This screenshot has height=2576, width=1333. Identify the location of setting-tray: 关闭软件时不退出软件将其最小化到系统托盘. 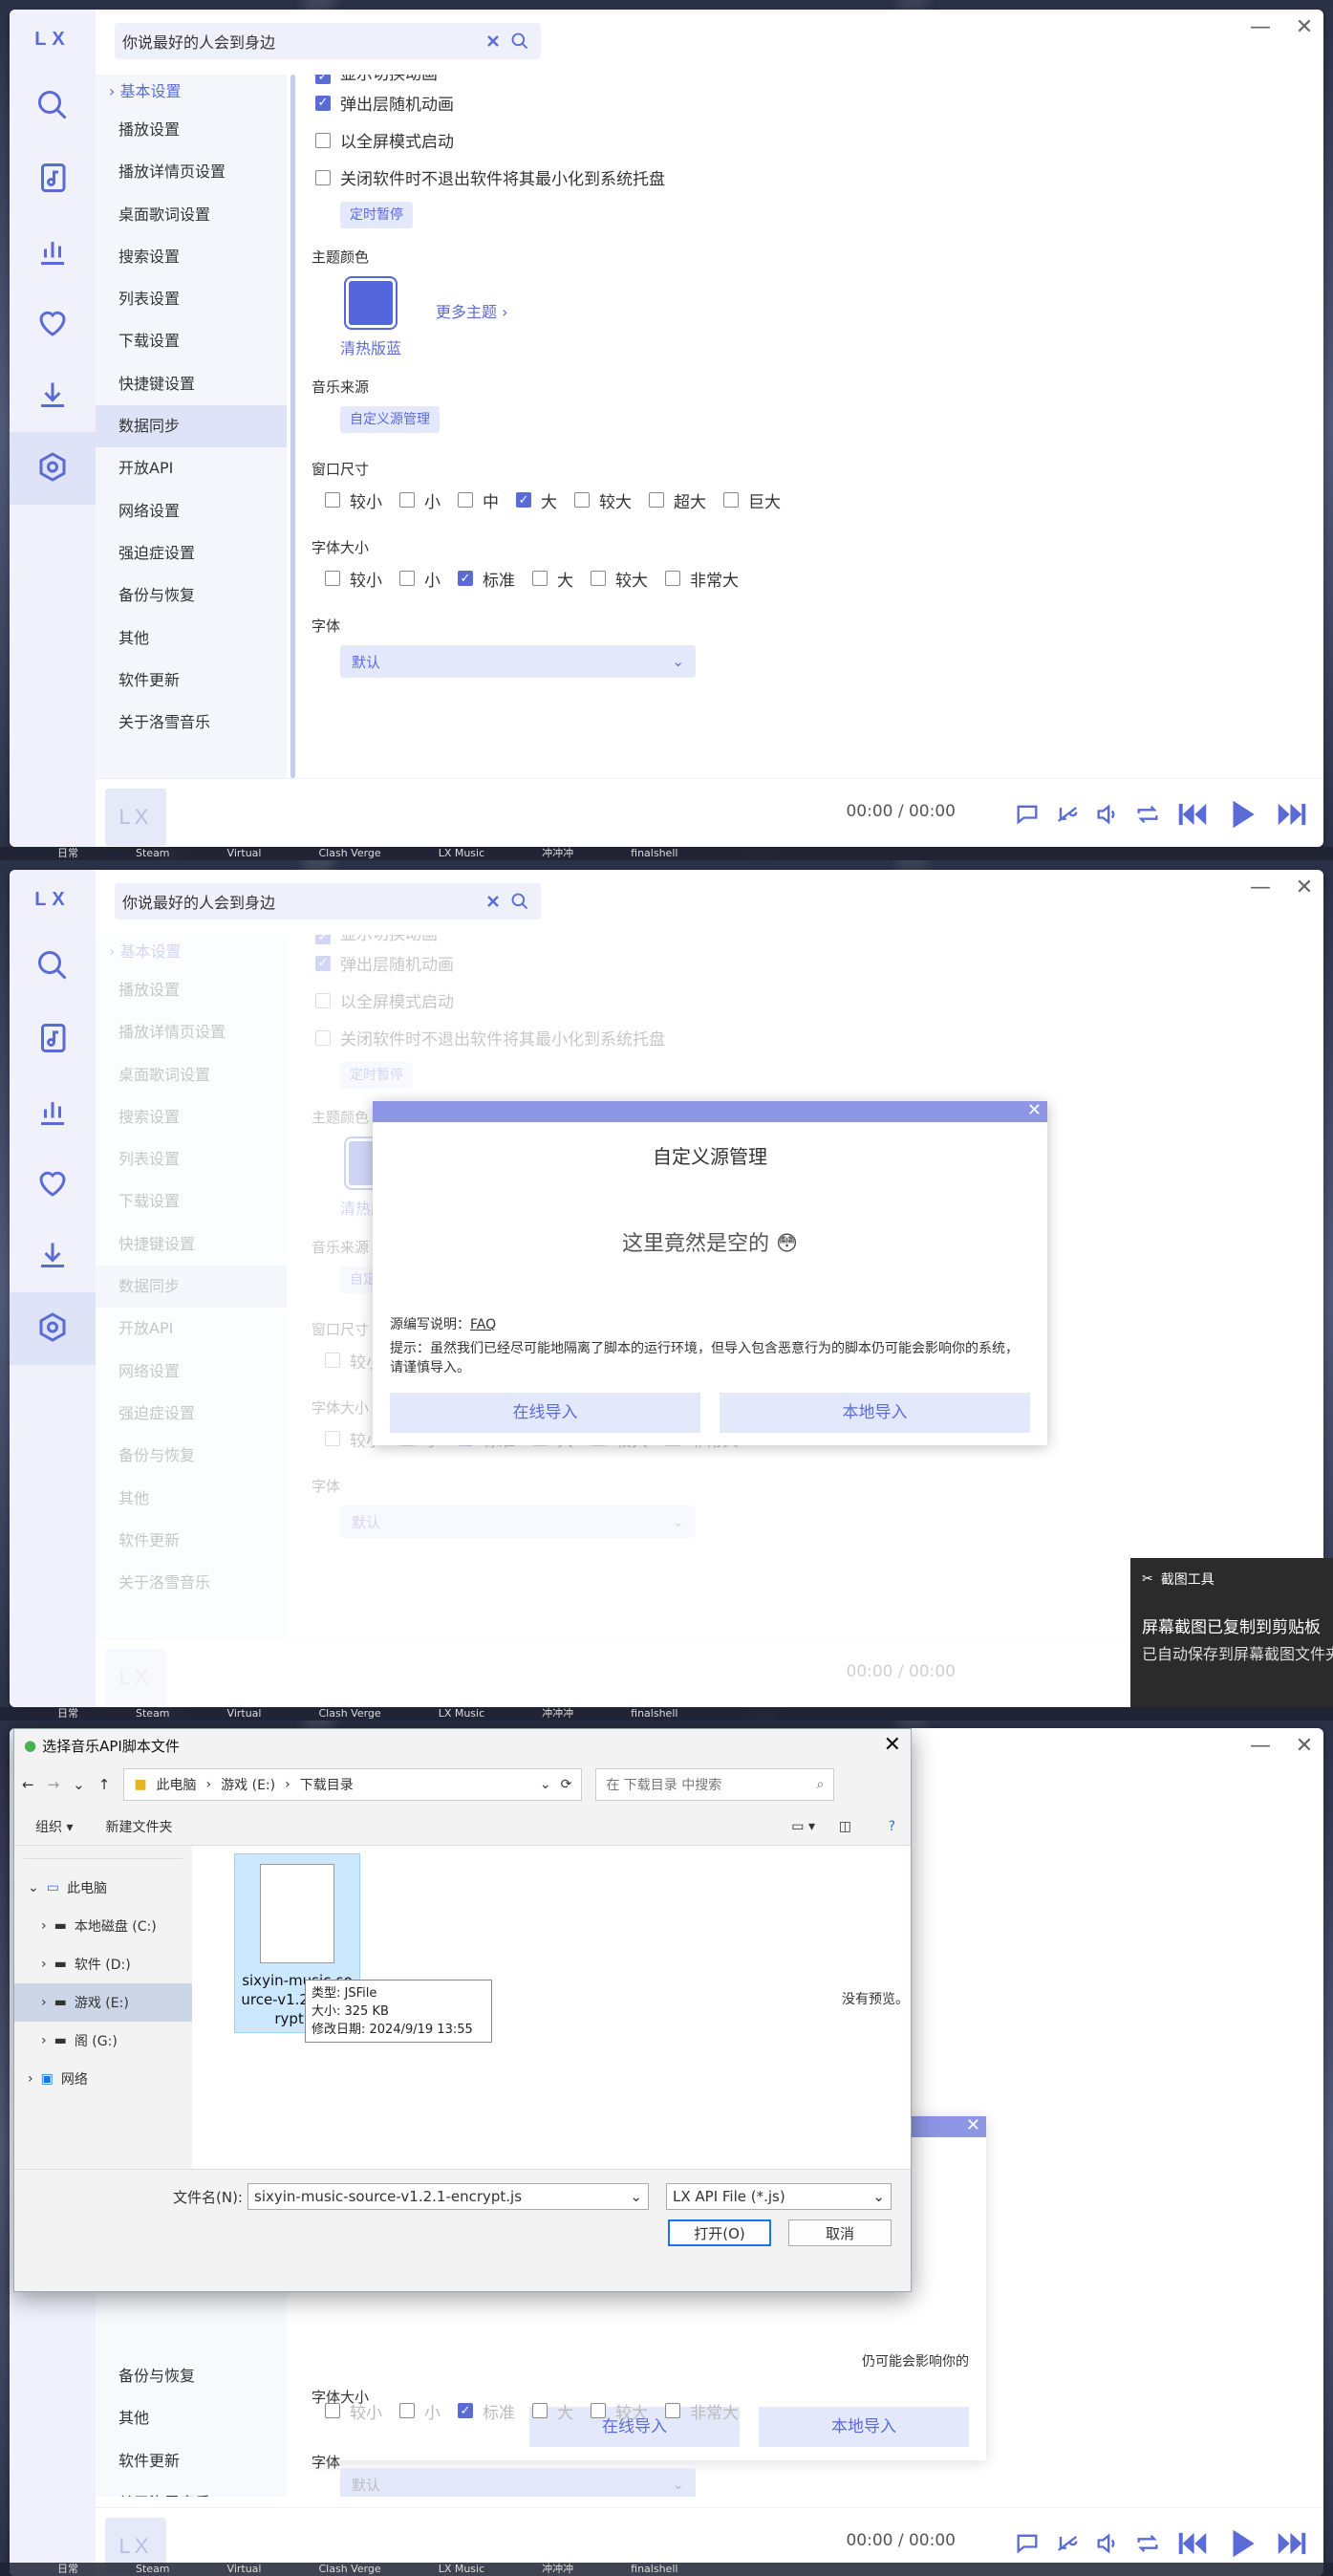
(808, 177).